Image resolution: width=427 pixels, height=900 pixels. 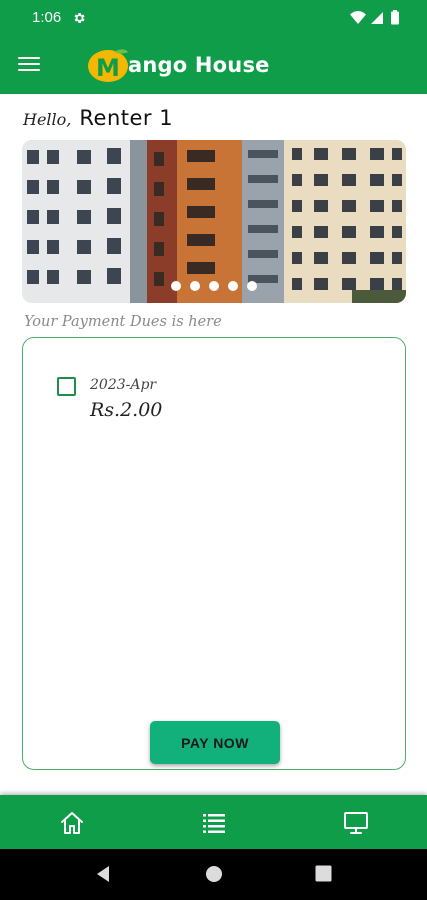 I want to click on monitor-icon, so click(x=356, y=823).